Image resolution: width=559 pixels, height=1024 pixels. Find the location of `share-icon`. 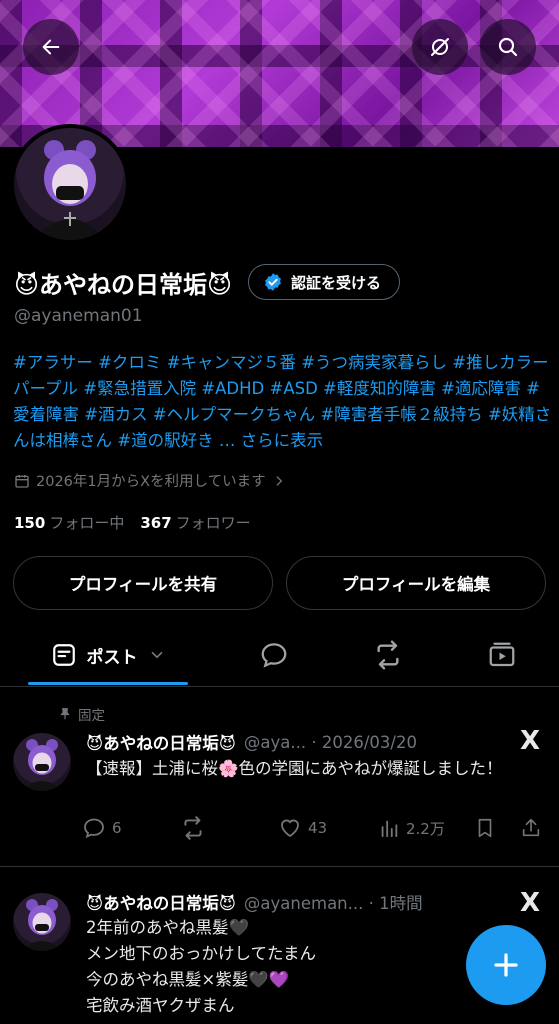

share-icon is located at coordinates (531, 827).